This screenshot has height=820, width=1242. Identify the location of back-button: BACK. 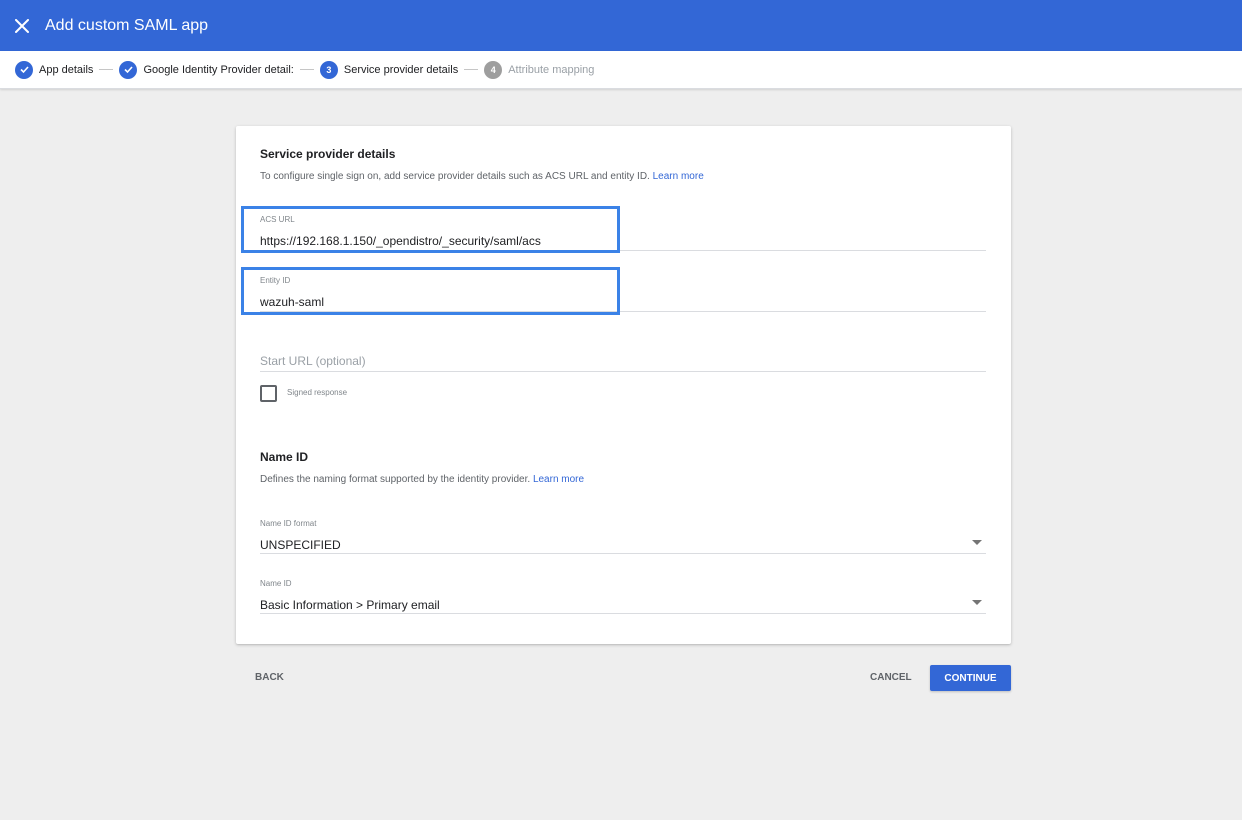
(269, 677).